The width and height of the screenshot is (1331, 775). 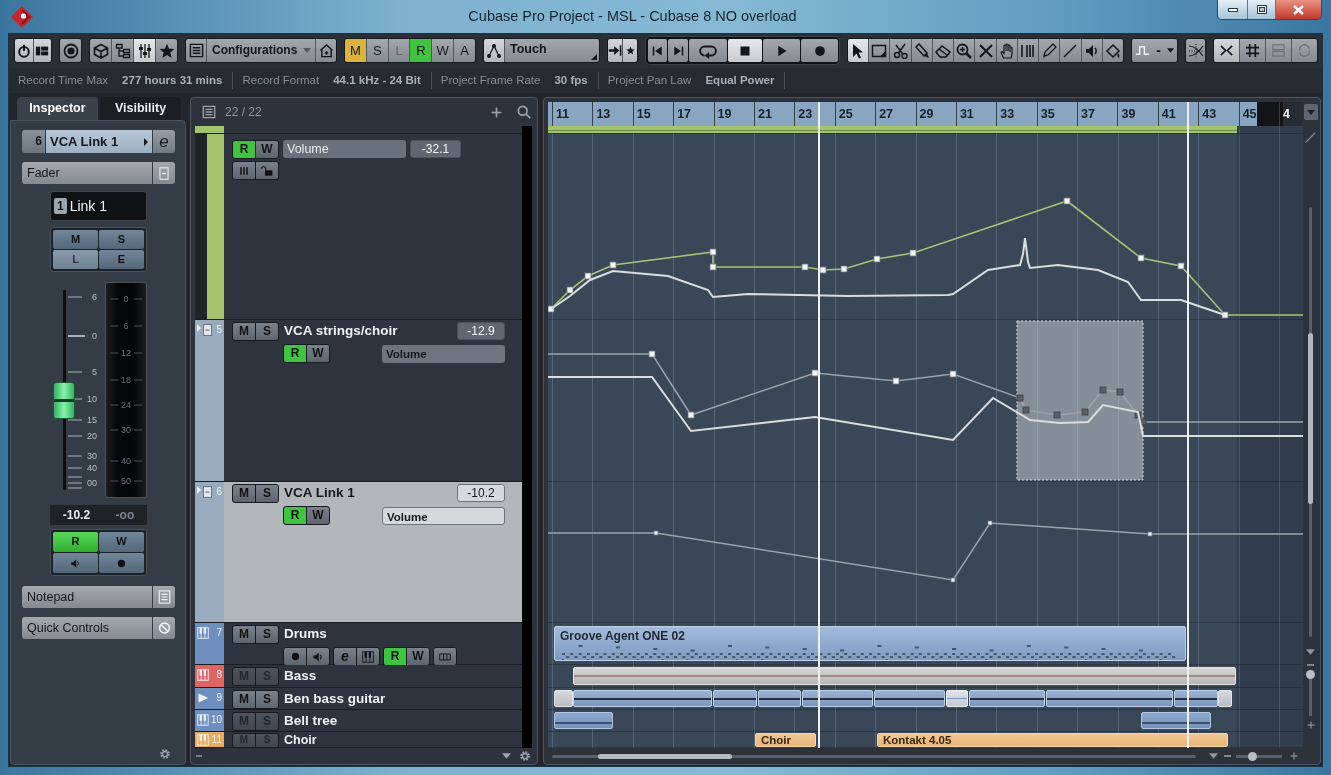 I want to click on parameter-field: Volume, so click(x=344, y=149).